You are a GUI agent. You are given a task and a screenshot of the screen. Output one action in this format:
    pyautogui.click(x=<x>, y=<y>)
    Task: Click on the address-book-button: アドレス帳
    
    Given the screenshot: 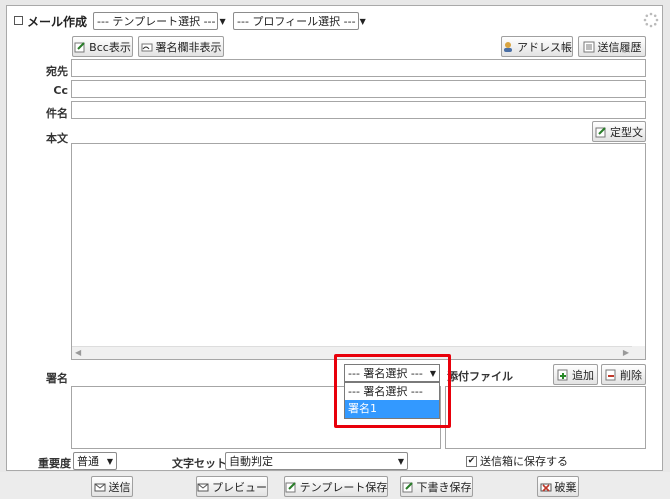 What is the action you would take?
    pyautogui.click(x=537, y=46)
    